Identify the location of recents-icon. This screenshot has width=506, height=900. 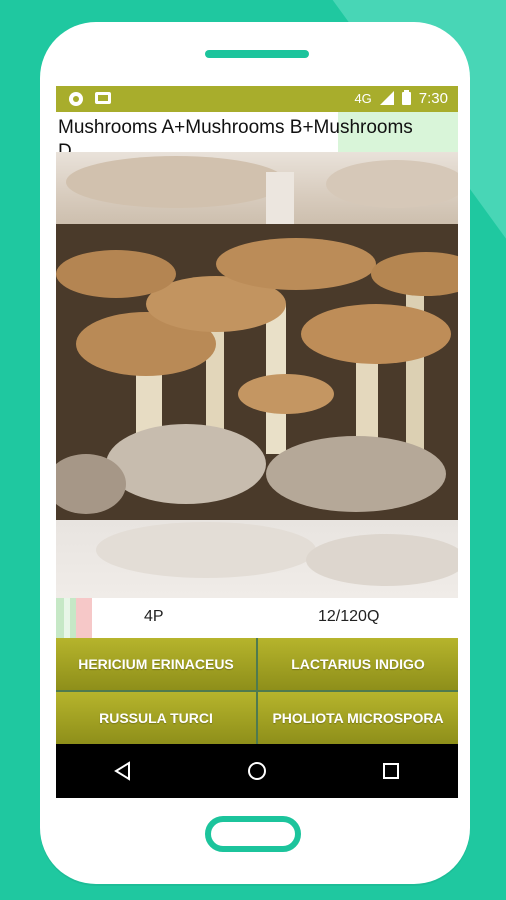
(391, 771).